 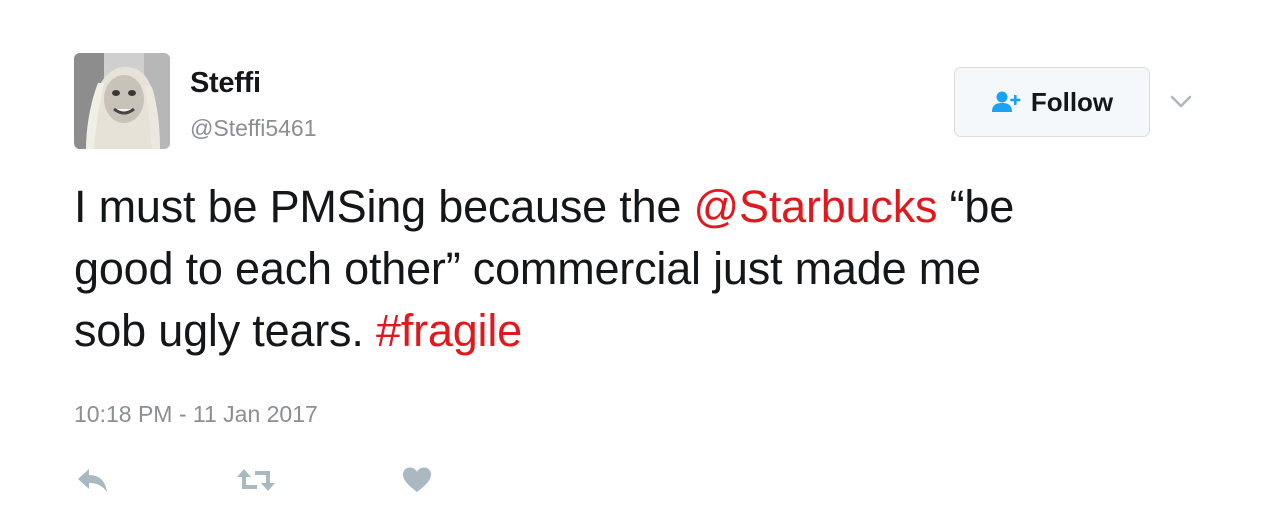 I want to click on retweet-button, so click(x=256, y=480).